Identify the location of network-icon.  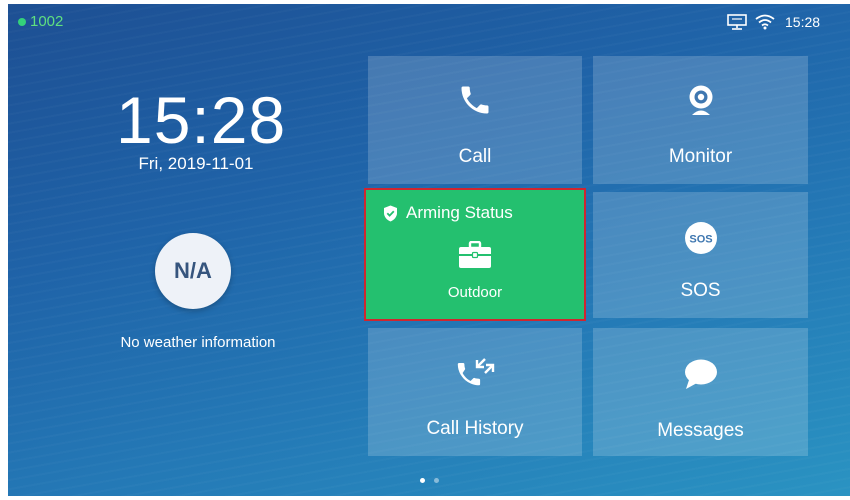
(737, 22).